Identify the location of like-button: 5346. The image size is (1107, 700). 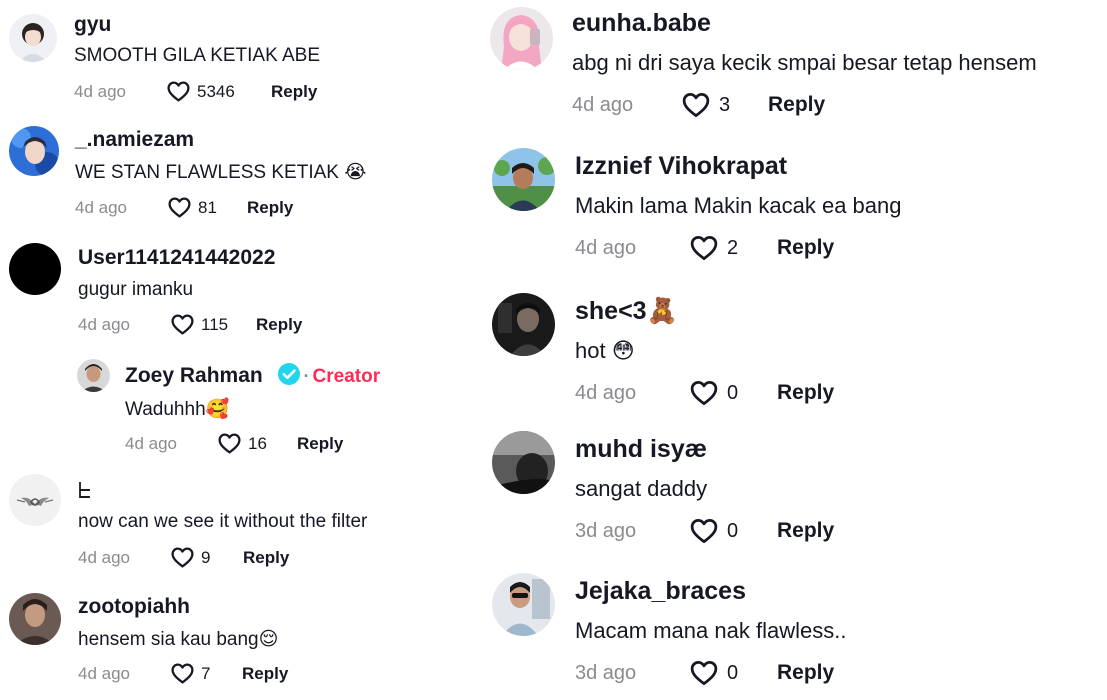
(200, 91).